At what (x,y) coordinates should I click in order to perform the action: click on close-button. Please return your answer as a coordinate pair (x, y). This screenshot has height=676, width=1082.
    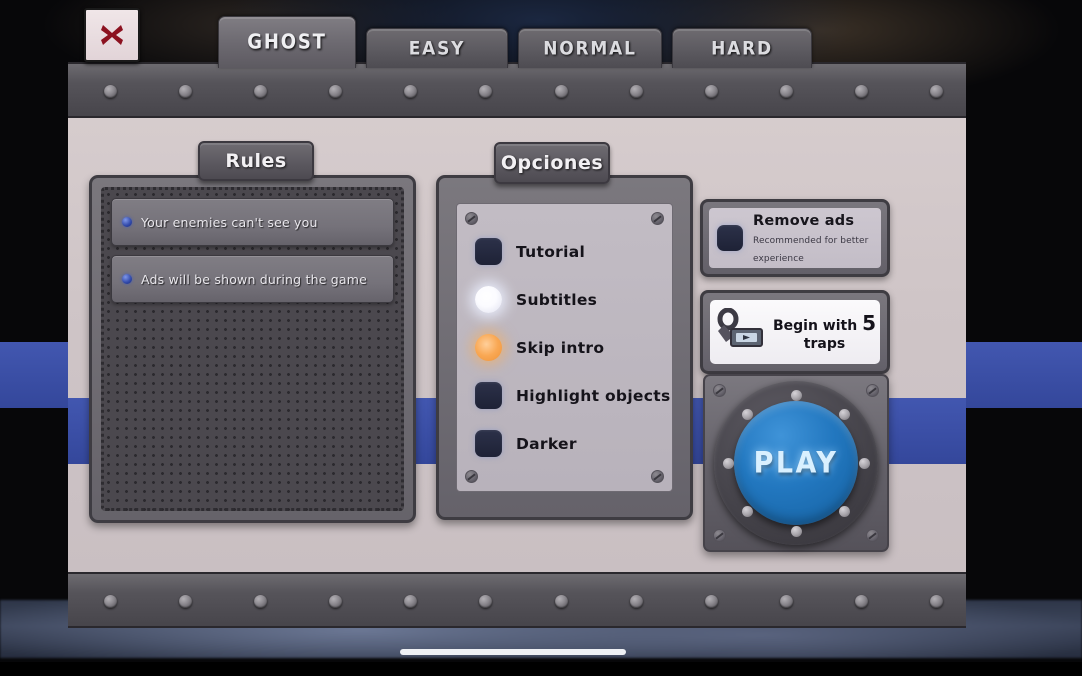
    Looking at the image, I should click on (112, 35).